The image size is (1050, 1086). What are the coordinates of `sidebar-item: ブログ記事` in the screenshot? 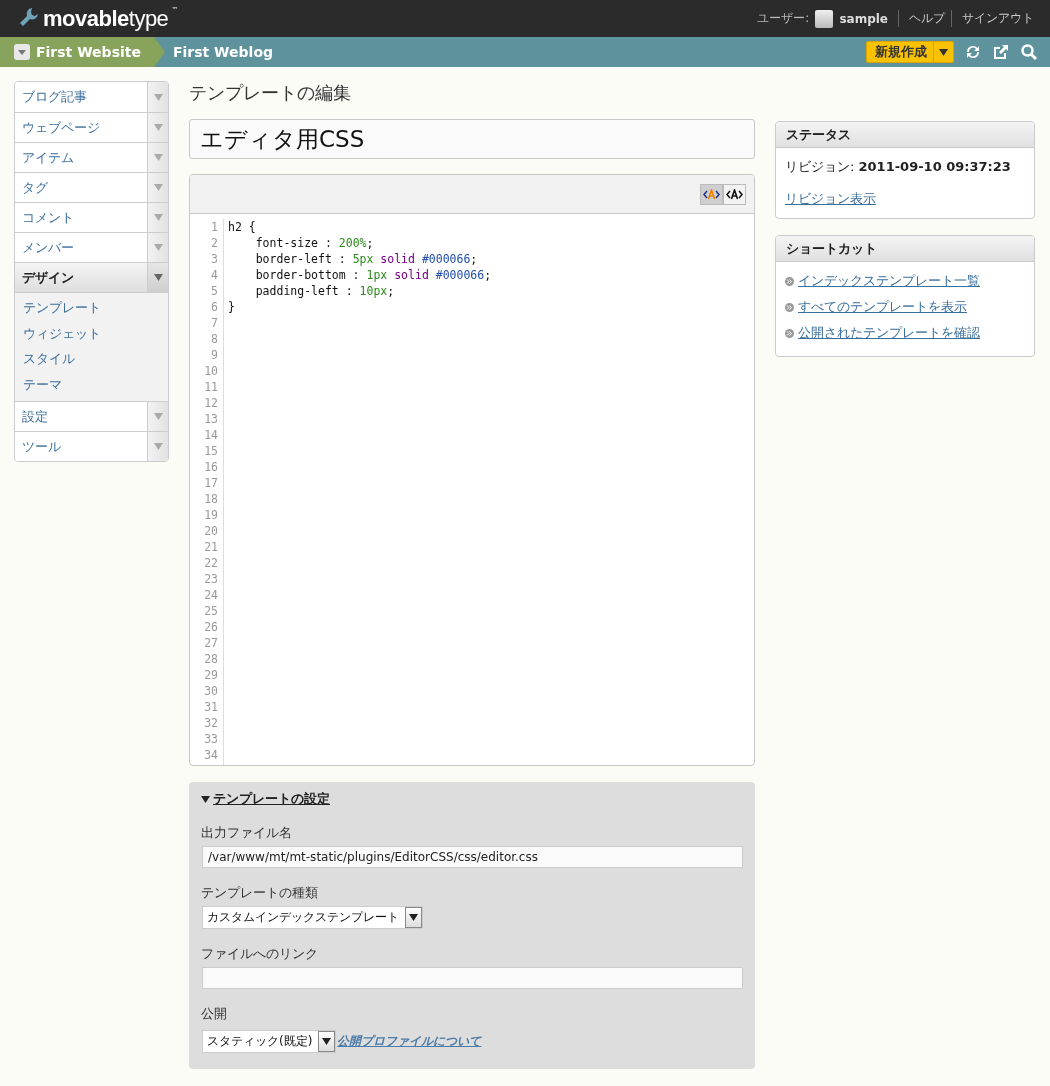 It's located at (91, 97).